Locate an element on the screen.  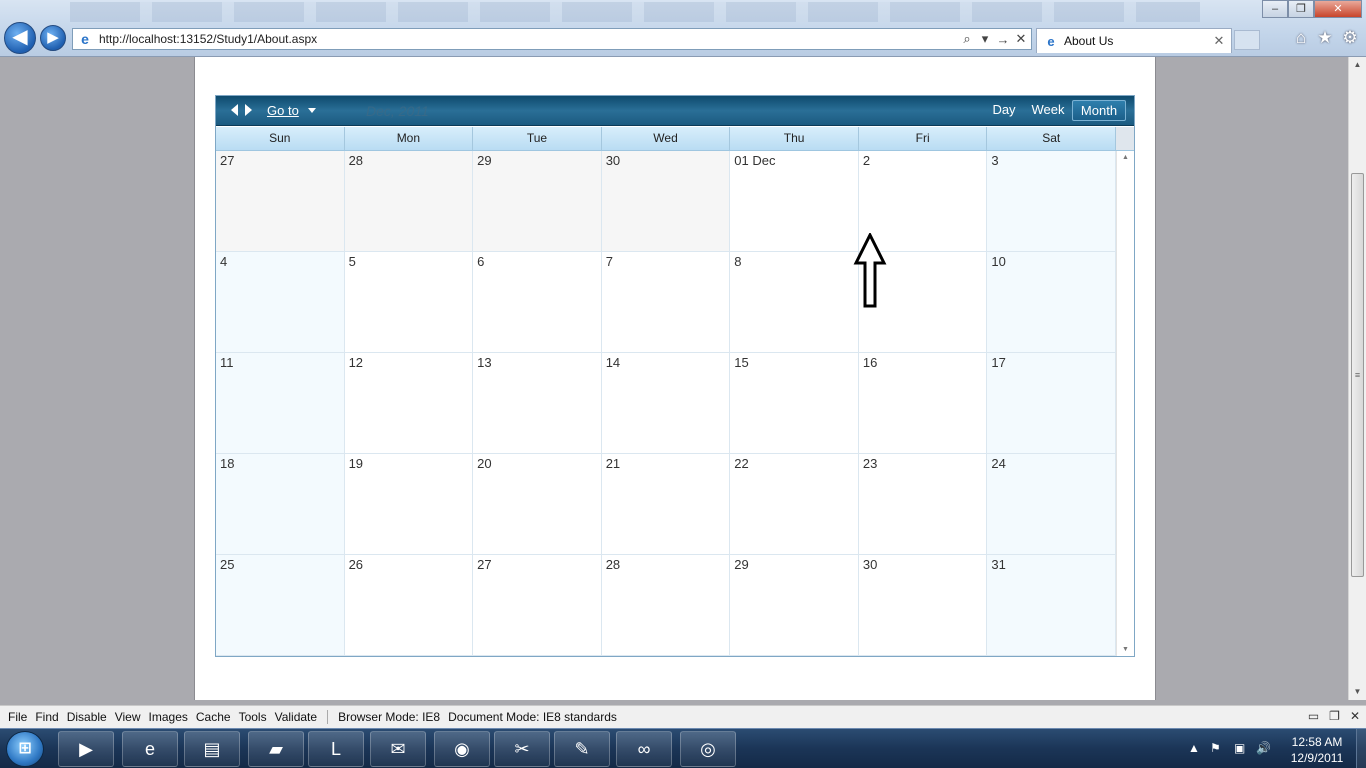
restore-button: ❐ is located at coordinates (1301, 9).